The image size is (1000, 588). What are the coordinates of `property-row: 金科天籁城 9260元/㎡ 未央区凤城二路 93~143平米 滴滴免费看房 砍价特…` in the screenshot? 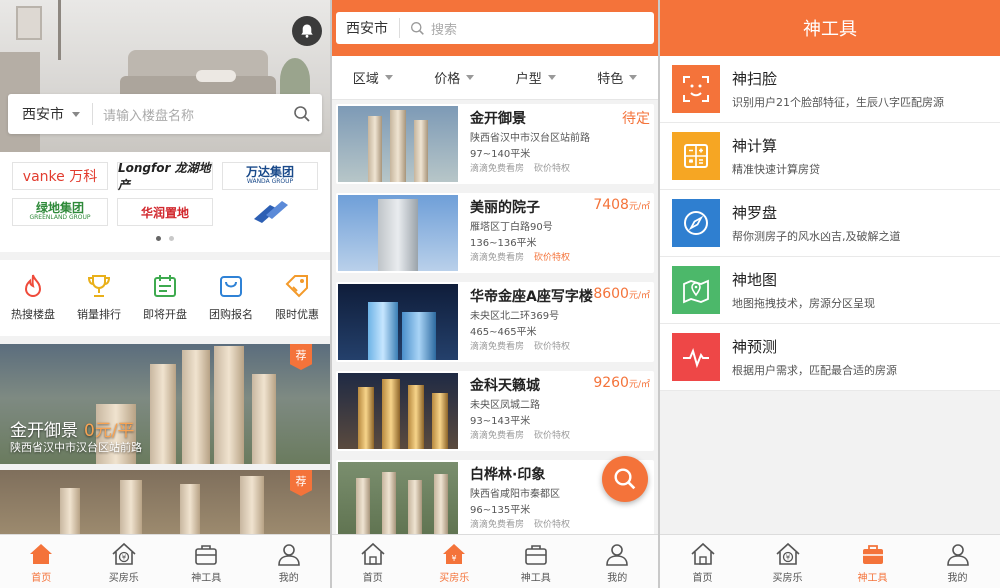 It's located at (495, 411).